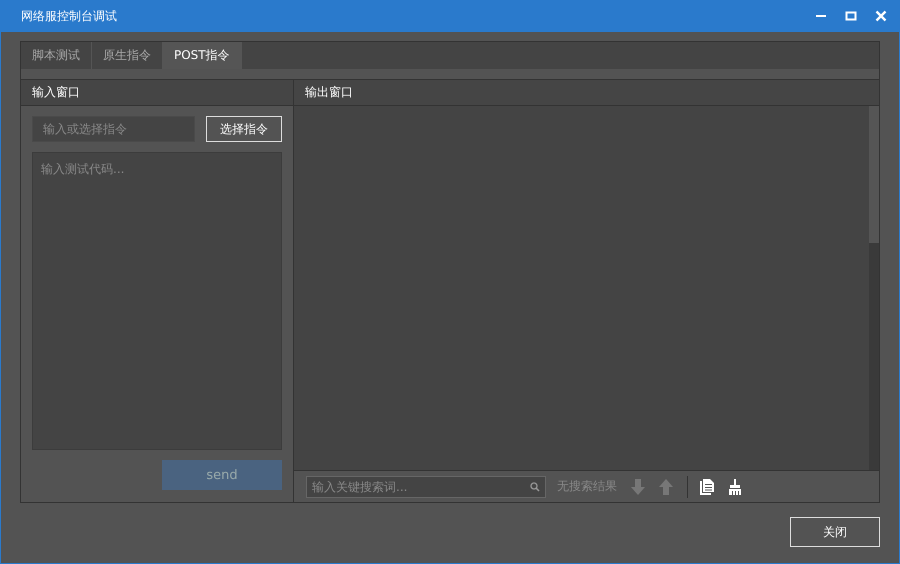 This screenshot has width=900, height=564. What do you see at coordinates (586, 93) in the screenshot?
I see `panel-header: 输出窗口` at bounding box center [586, 93].